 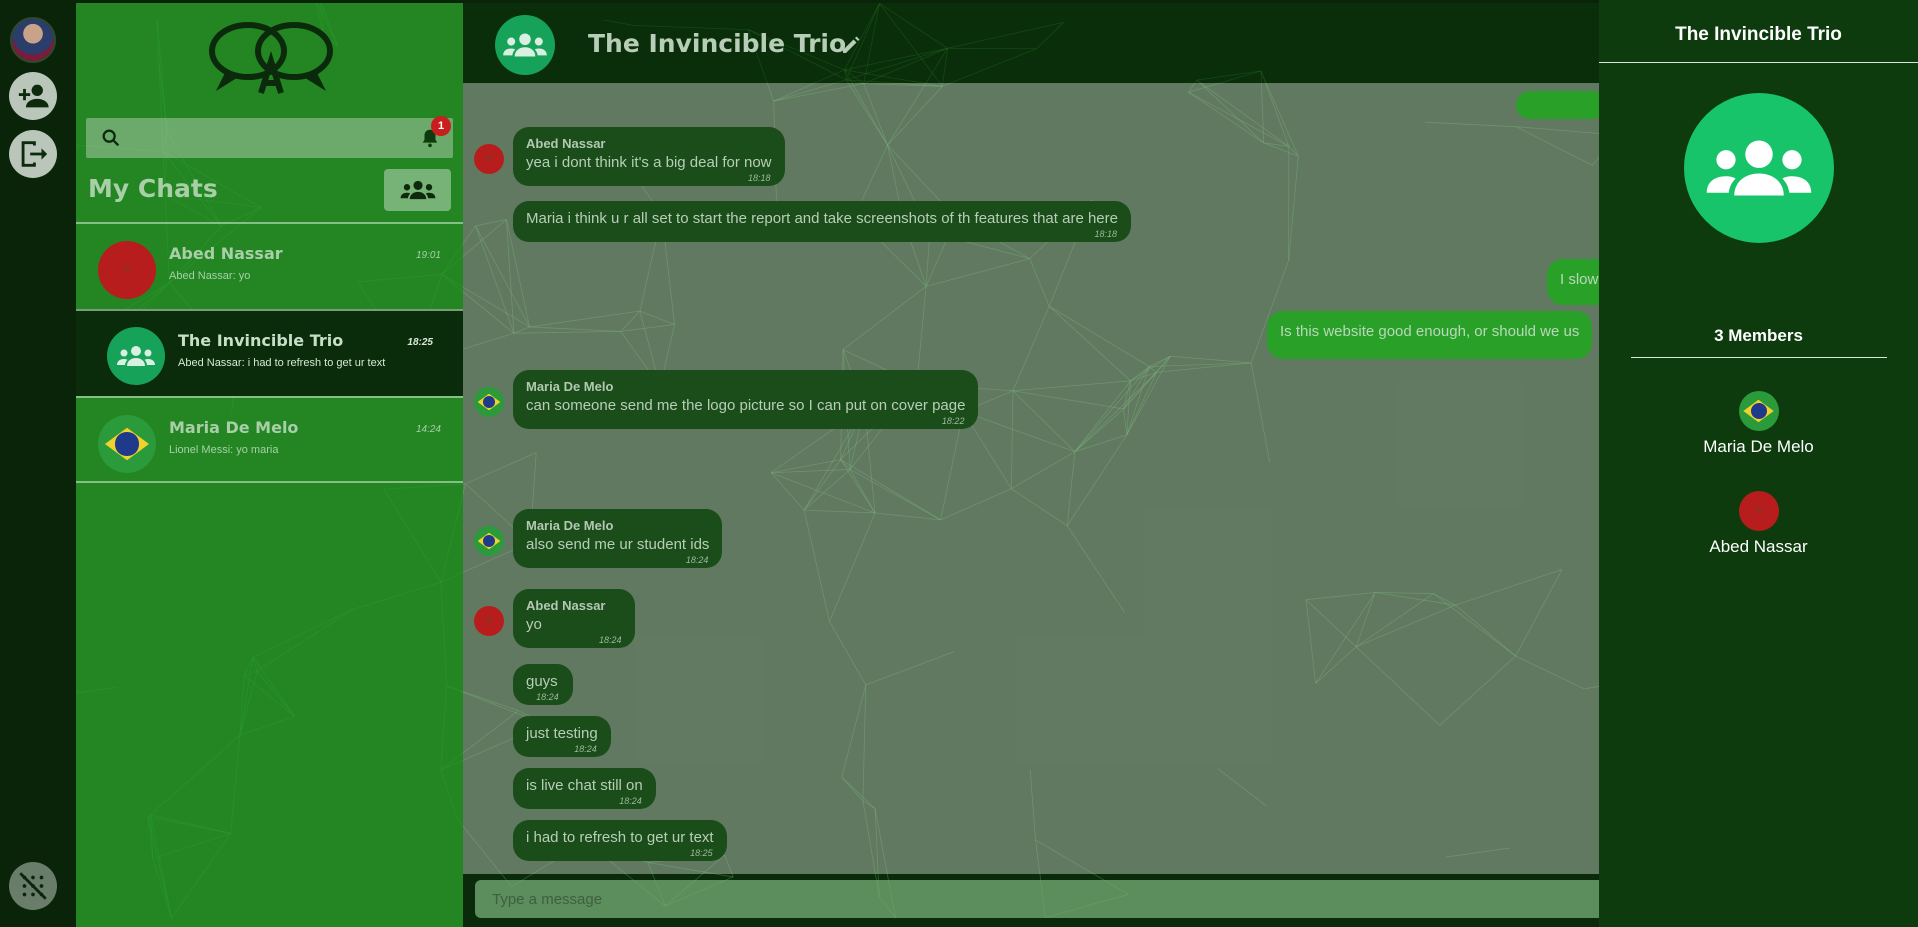 I want to click on message-bubble: Abed Nassar yo 18:24, so click(x=574, y=618).